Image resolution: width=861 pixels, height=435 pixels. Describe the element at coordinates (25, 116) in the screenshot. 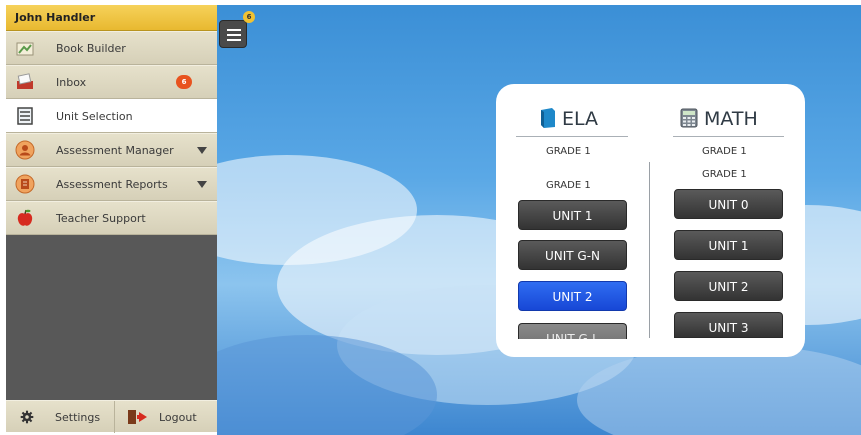

I see `unit-selection-icon` at that location.